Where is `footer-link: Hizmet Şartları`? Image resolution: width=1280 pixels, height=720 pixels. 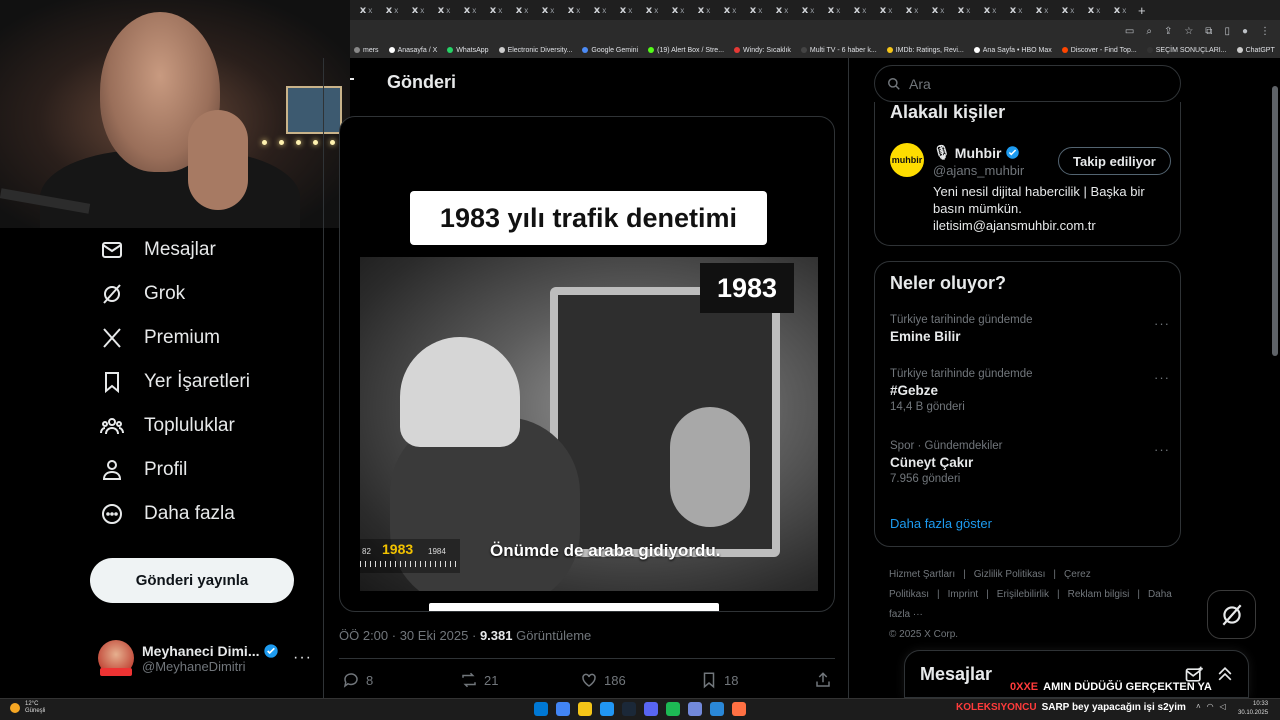 footer-link: Hizmet Şartları is located at coordinates (922, 574).